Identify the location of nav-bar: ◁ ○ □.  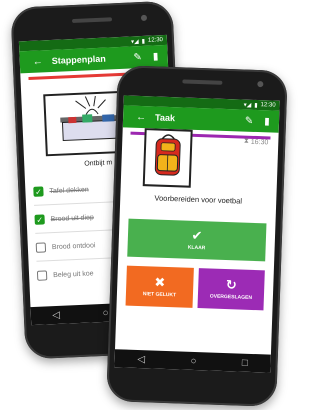
(192, 361).